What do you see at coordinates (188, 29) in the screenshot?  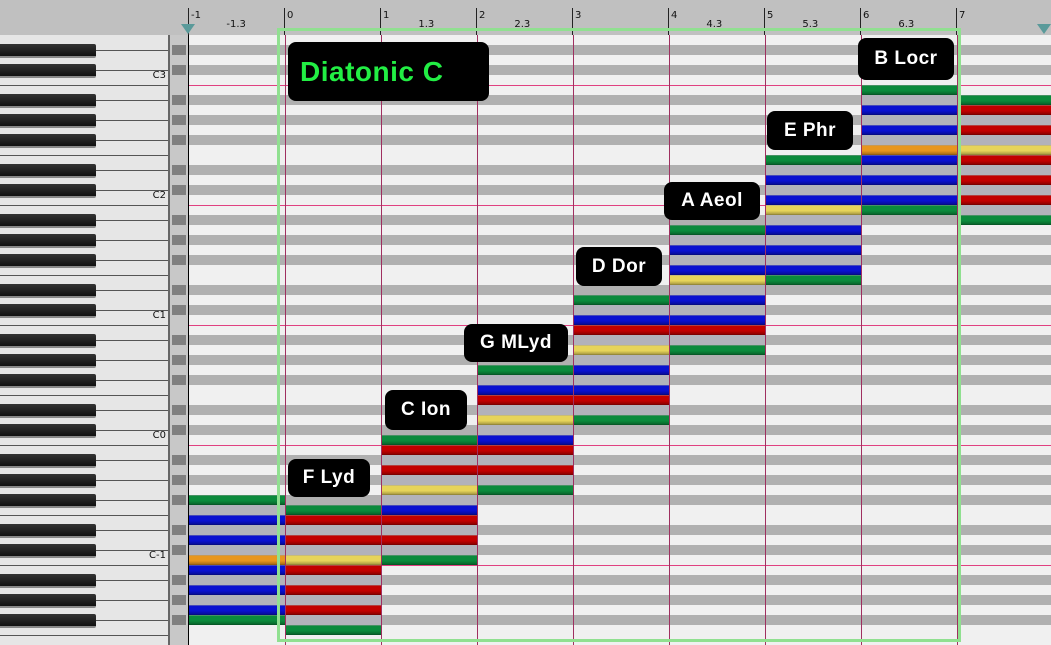 I see `loop-start-marker` at bounding box center [188, 29].